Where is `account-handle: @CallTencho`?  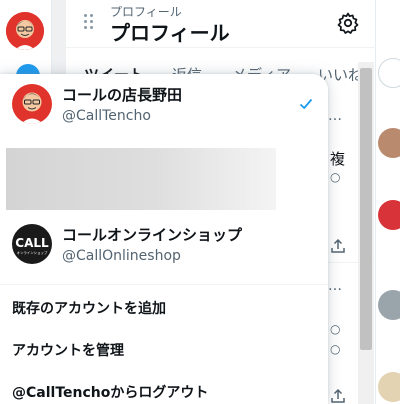 account-handle: @CallTencho is located at coordinates (106, 116).